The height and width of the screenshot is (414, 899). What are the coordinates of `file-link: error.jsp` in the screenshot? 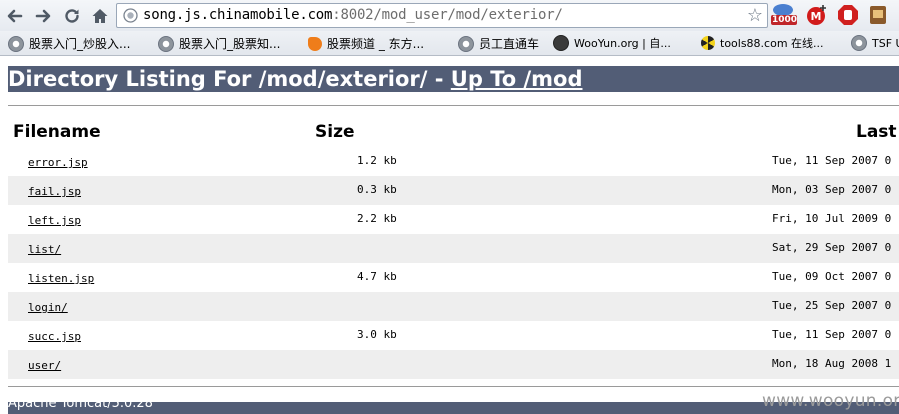 It's located at (58, 162).